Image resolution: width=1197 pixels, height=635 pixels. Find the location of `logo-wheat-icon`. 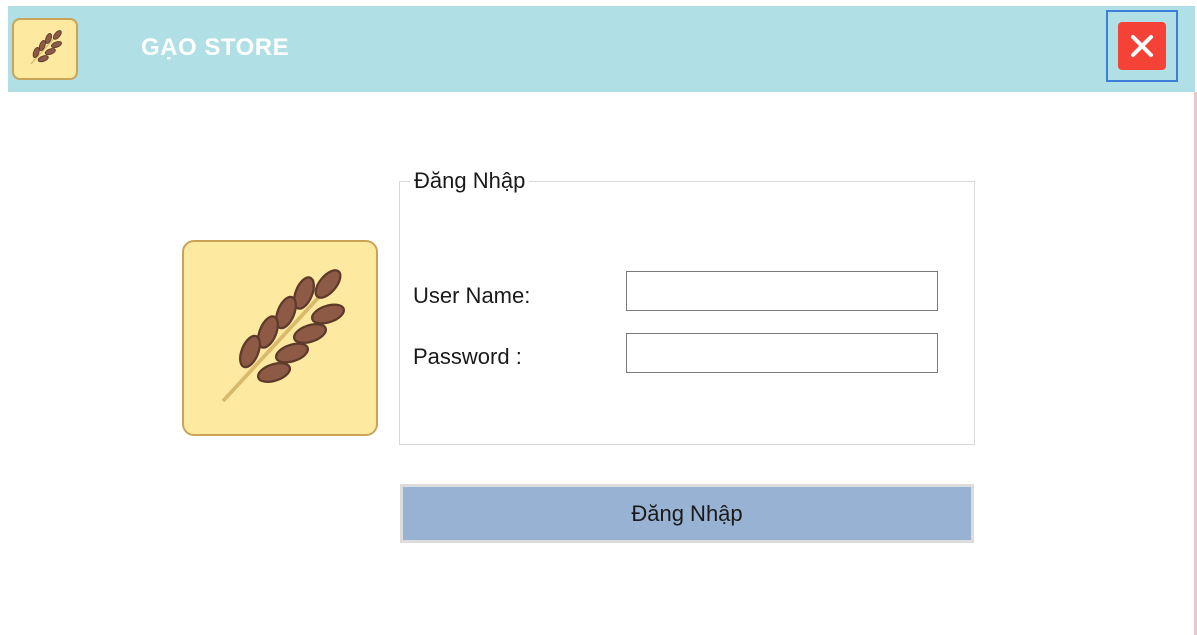

logo-wheat-icon is located at coordinates (280, 338).